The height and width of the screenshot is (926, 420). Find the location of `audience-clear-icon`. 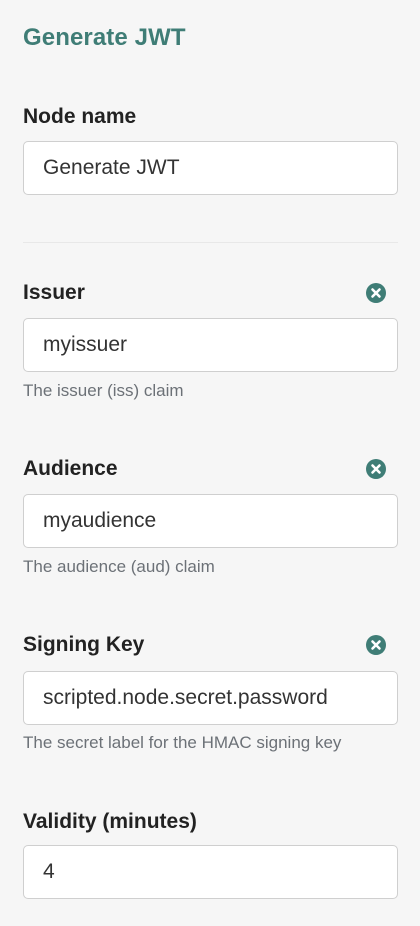

audience-clear-icon is located at coordinates (376, 469).